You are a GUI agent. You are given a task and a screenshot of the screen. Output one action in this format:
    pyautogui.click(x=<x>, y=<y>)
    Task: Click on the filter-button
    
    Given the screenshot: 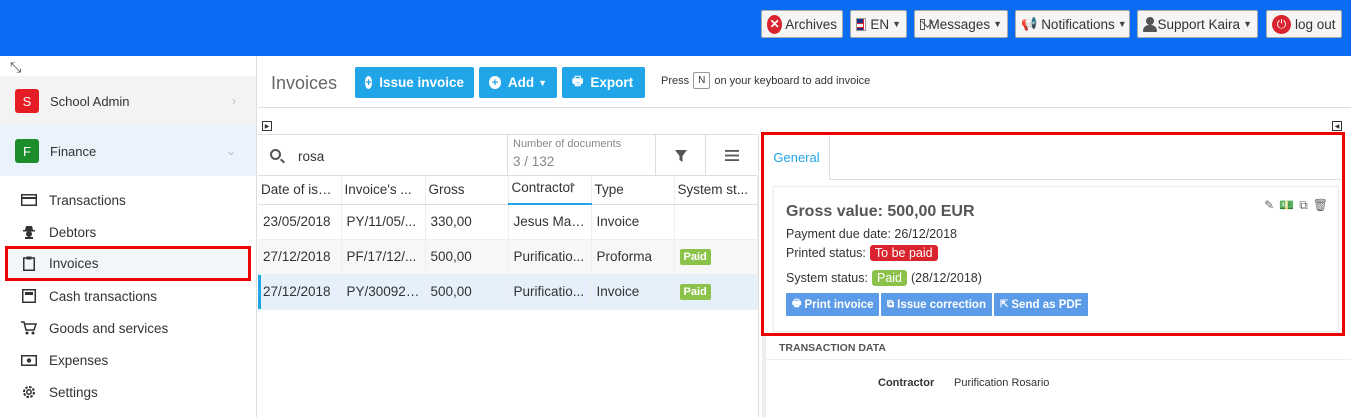 What is the action you would take?
    pyautogui.click(x=680, y=155)
    